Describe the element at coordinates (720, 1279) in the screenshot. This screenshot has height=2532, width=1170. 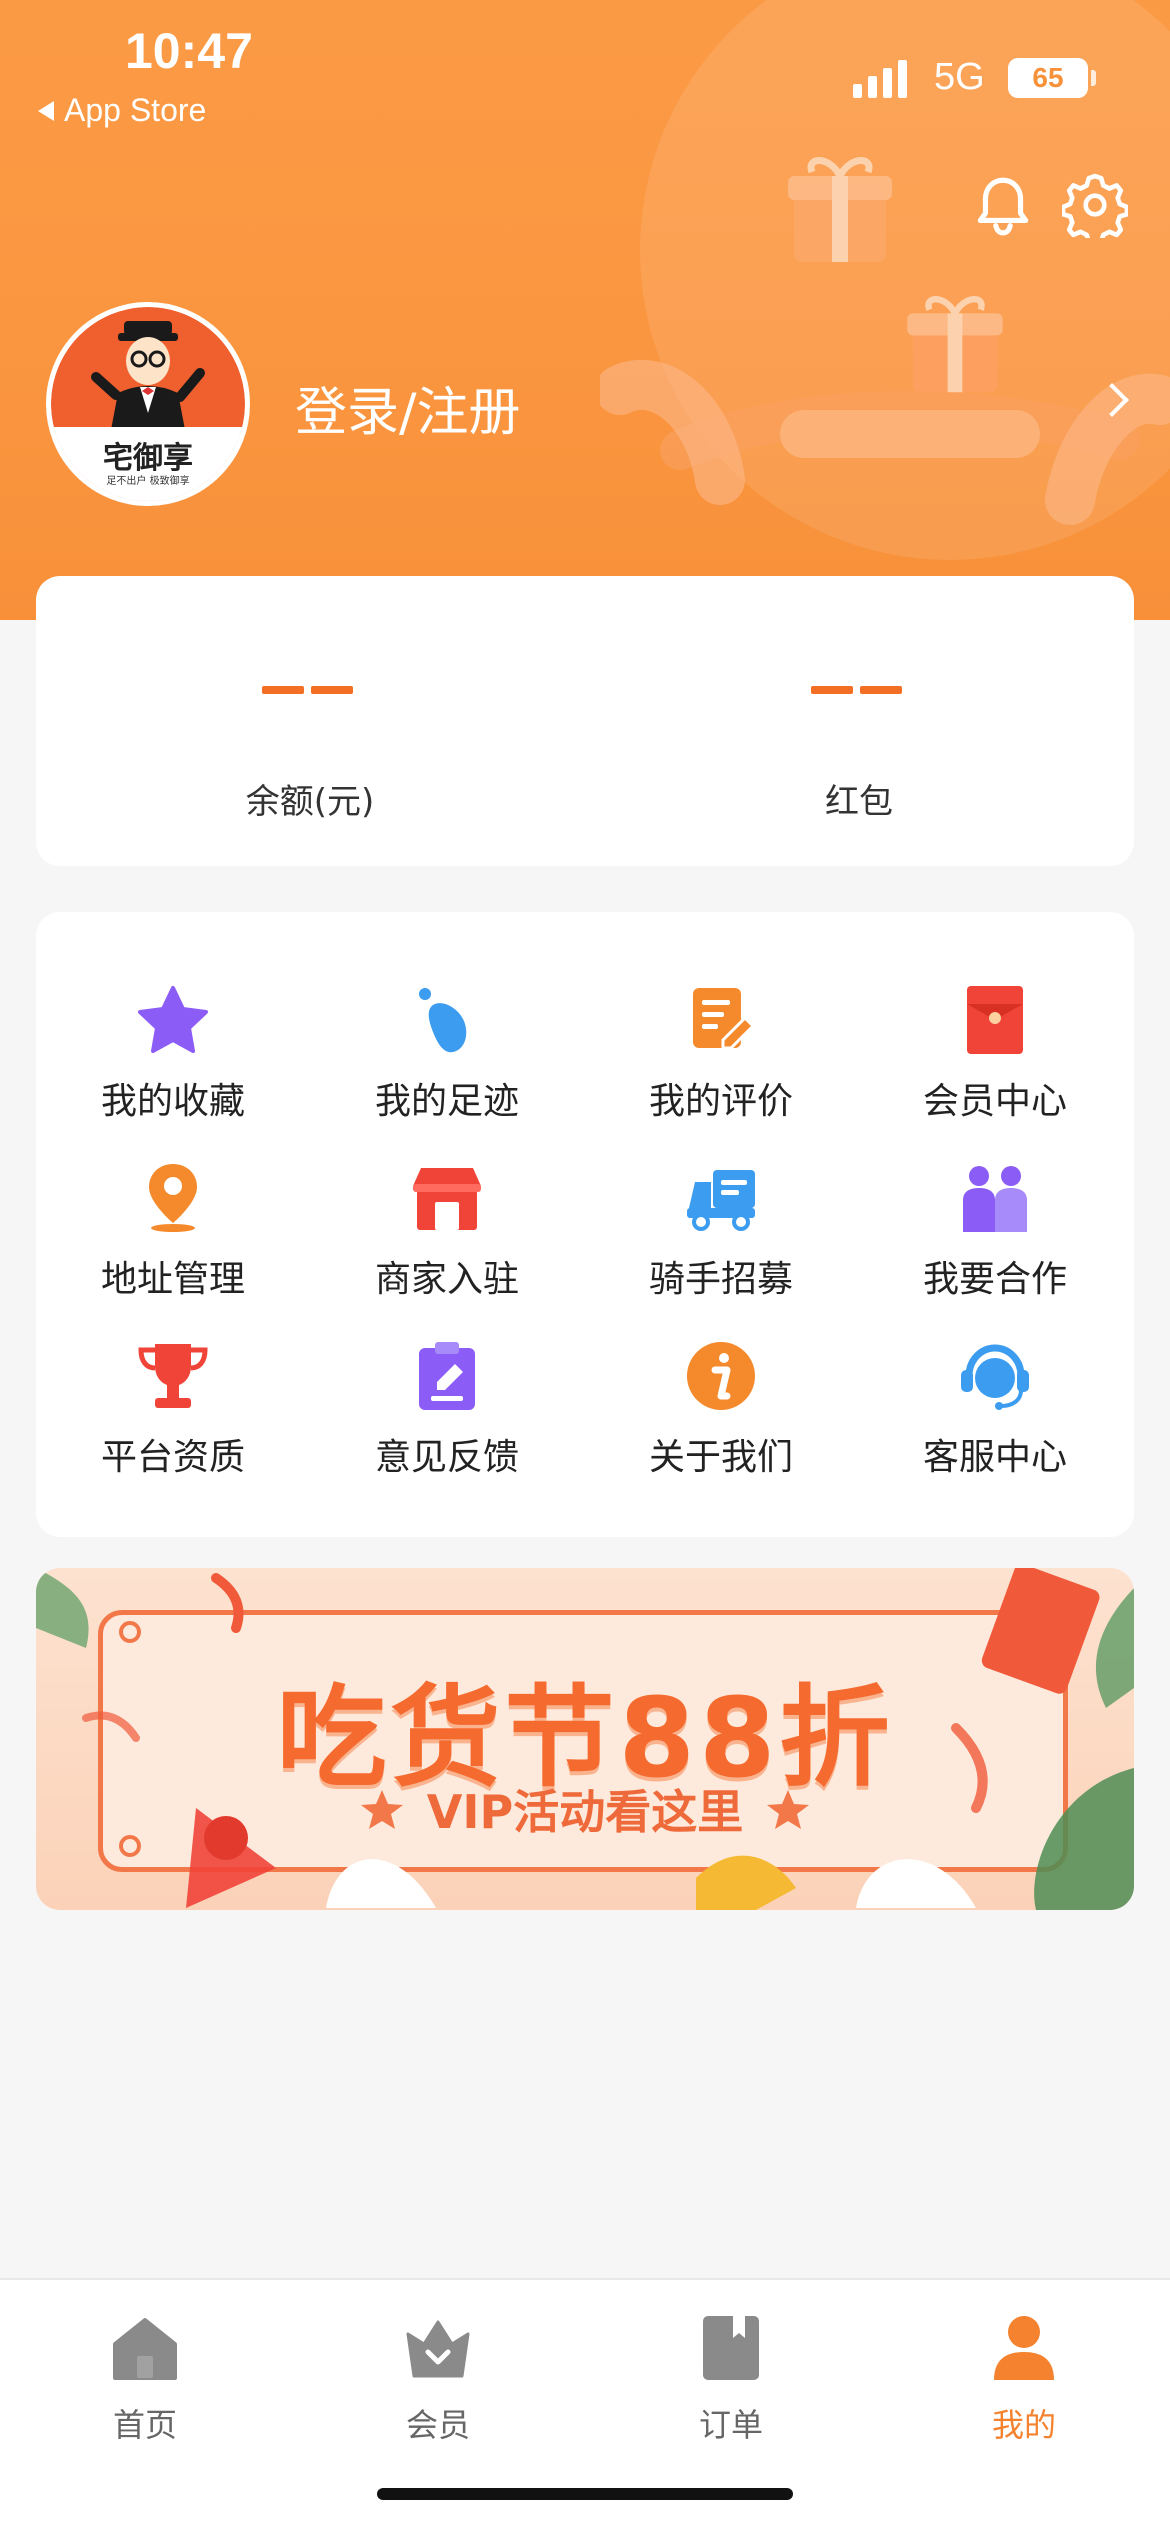
I see `grid-item-label: 骑手招募` at that location.